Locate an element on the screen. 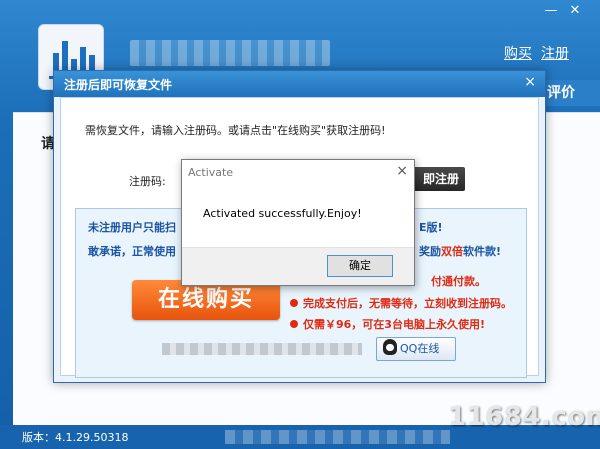 Image resolution: width=600 pixels, height=449 pixels. contact-info-blurred is located at coordinates (262, 349).